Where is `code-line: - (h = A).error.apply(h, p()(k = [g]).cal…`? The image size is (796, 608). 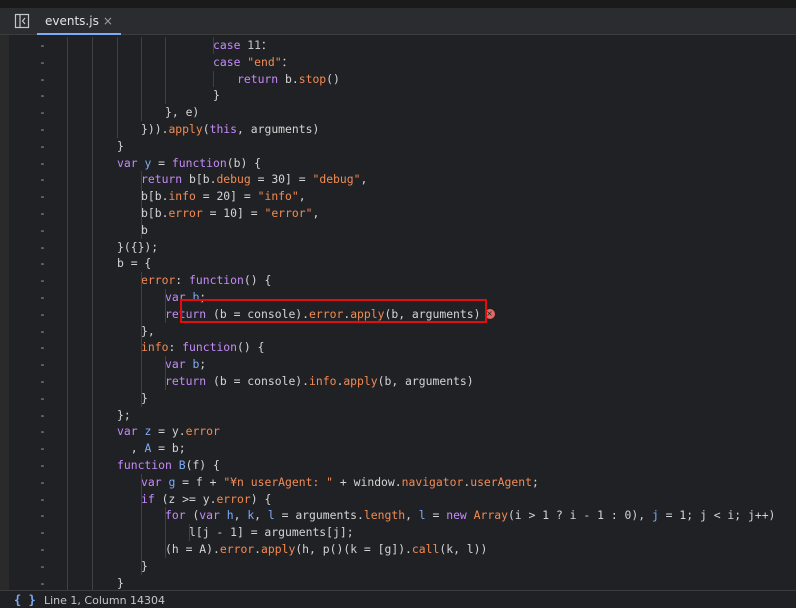 code-line: - (h = A).error.apply(h, p()(k = [g]).cal… is located at coordinates (398, 549).